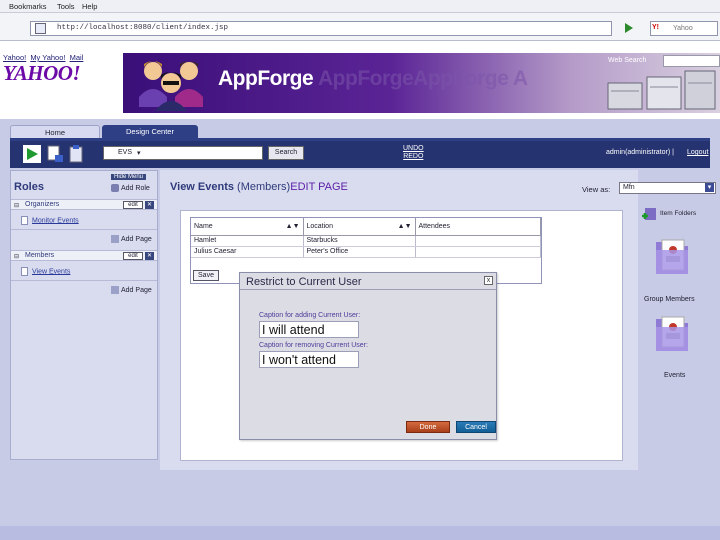 This screenshot has width=720, height=540. Describe the element at coordinates (247, 241) in the screenshot. I see `table-cell: Hamlet` at that location.